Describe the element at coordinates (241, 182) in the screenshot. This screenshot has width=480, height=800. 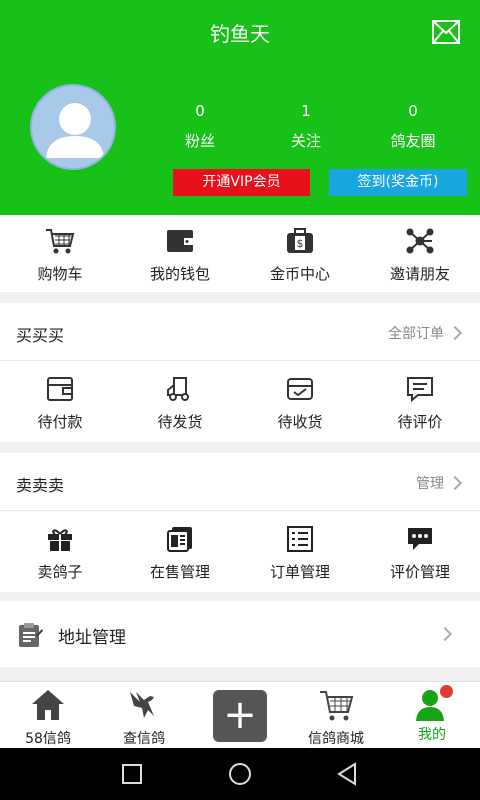
I see `vip-button: 开通VIP会员` at that location.